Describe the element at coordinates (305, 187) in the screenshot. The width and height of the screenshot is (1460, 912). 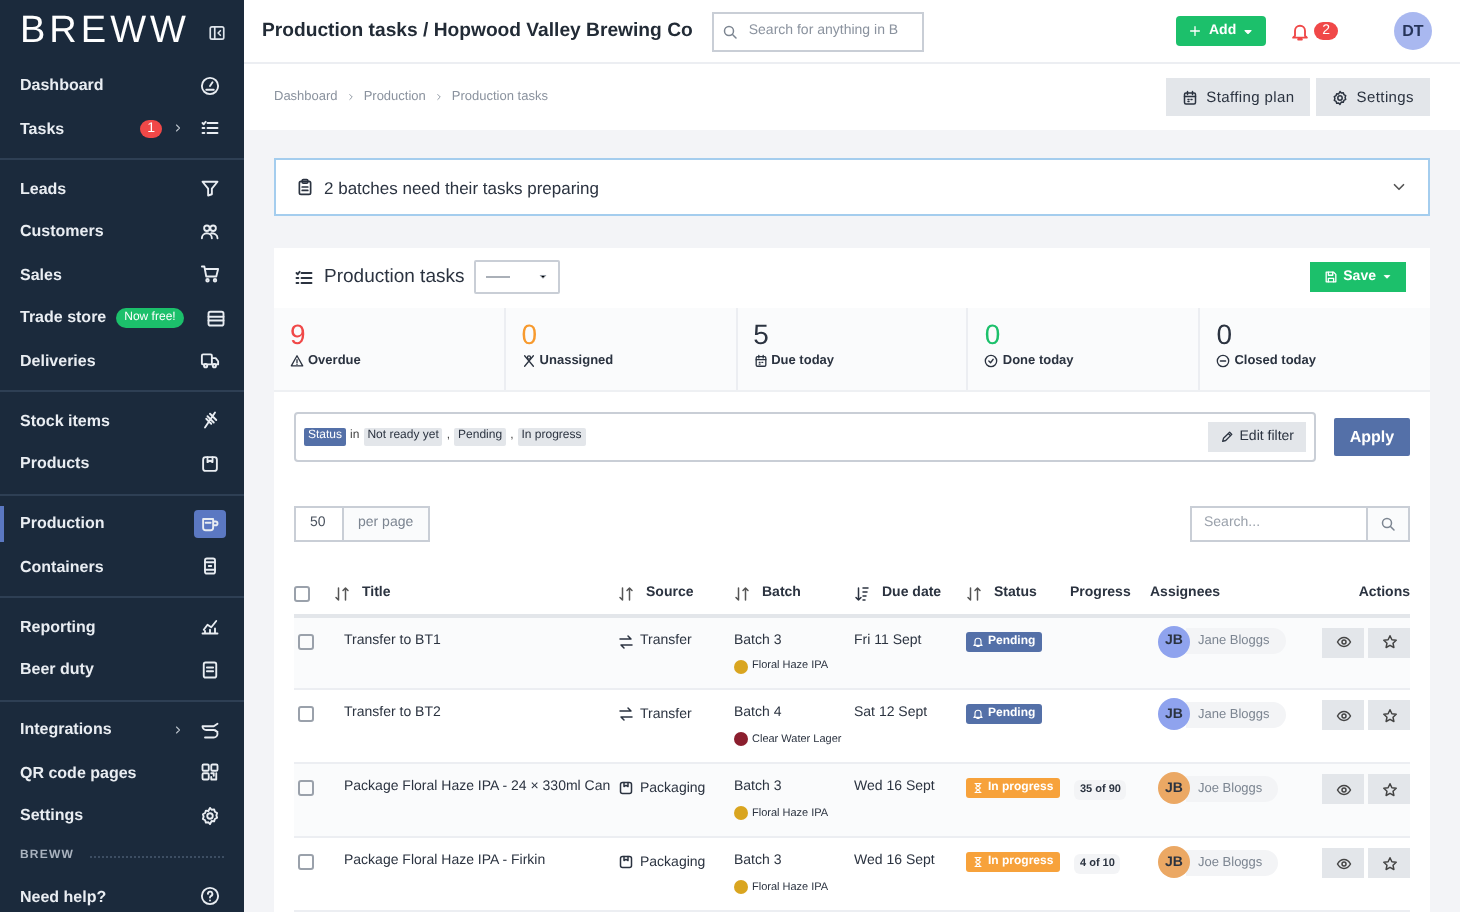
I see `clipboard-icon` at that location.